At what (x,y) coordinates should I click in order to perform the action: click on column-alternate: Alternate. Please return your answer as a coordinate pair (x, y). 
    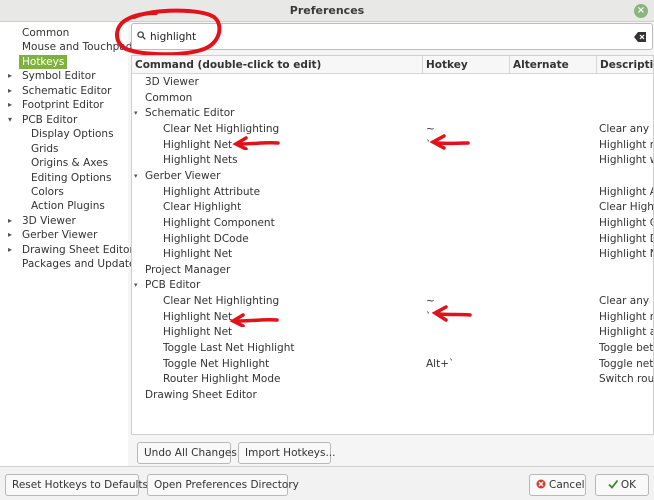
    Looking at the image, I should click on (553, 65).